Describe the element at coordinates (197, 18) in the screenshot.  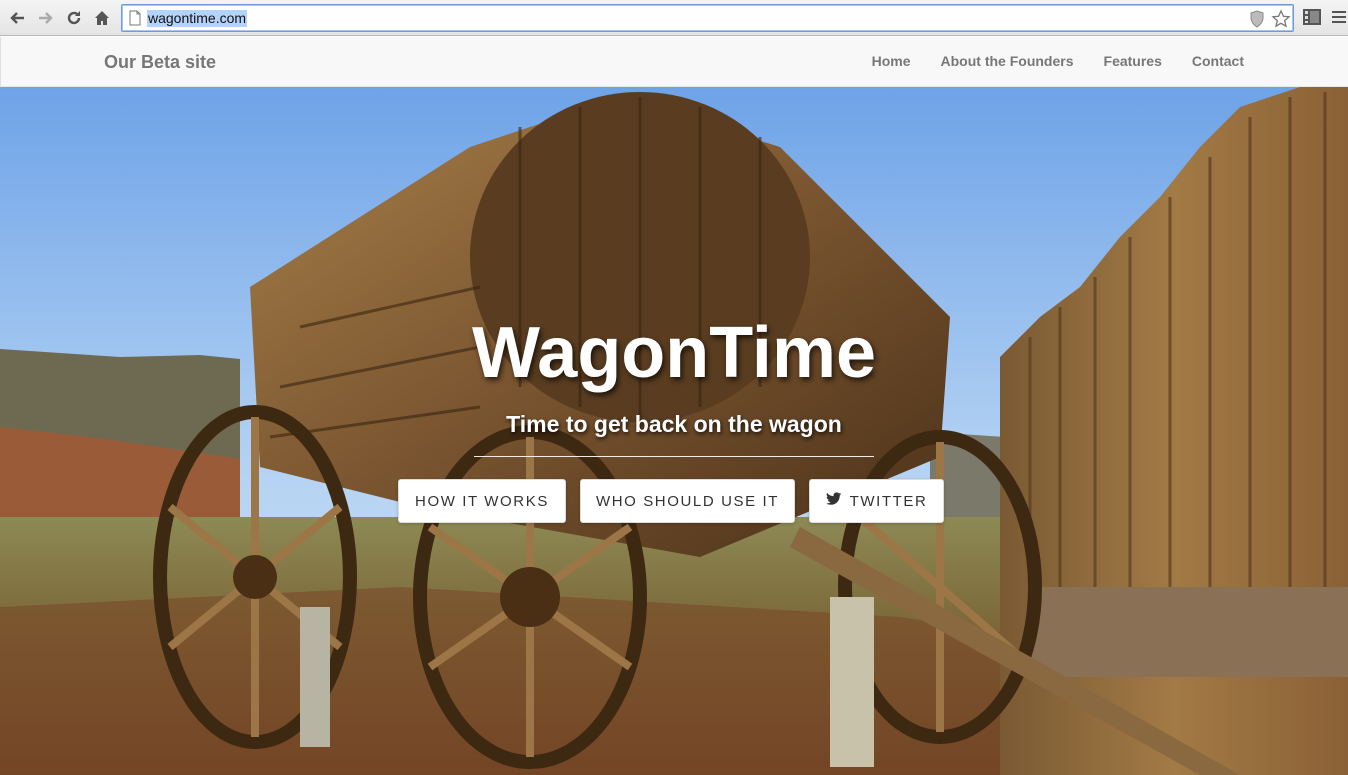
I see `url-text: wagontime.com` at that location.